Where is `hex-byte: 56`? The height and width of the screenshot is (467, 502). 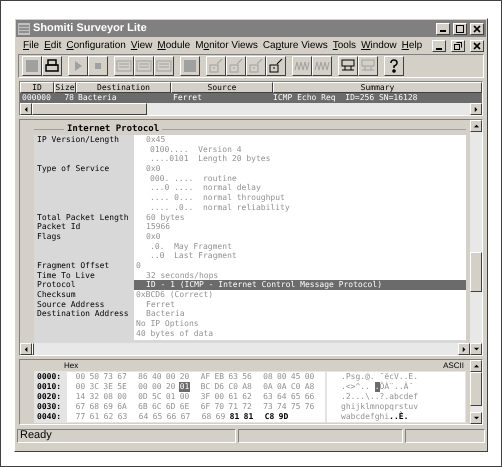 hex-byte: 56 is located at coordinates (247, 377).